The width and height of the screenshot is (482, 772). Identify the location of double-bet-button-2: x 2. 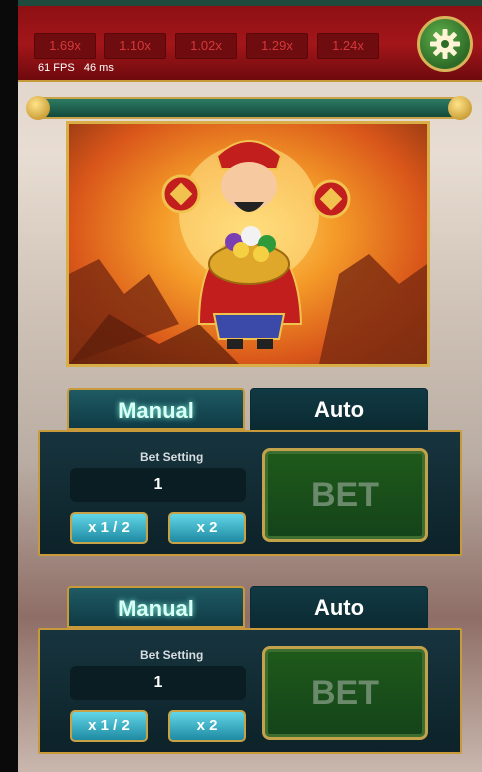
(207, 726).